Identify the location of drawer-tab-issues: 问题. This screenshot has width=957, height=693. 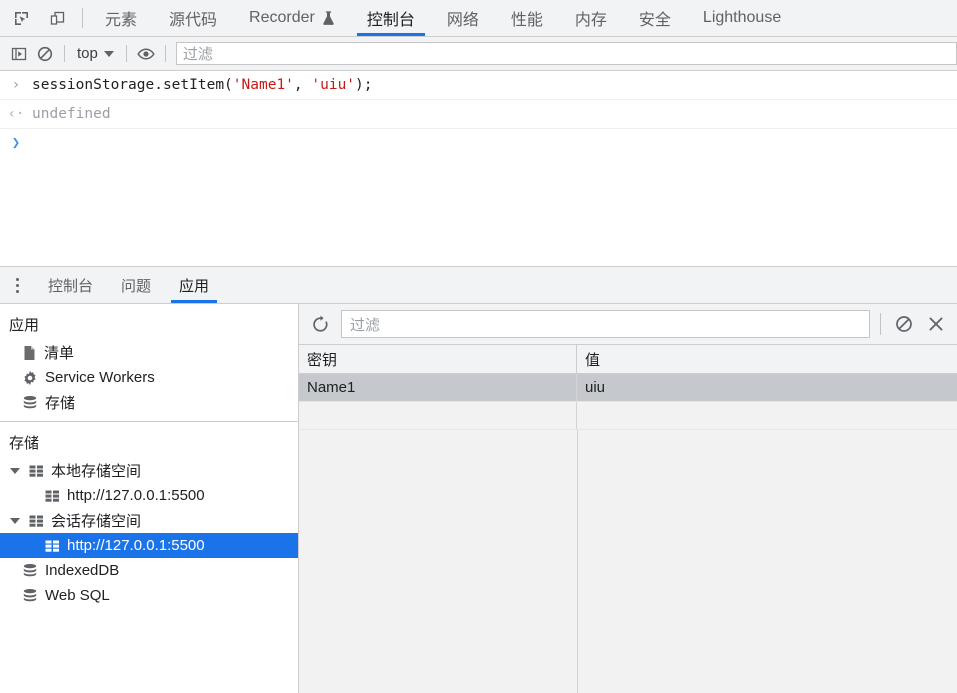
(136, 285).